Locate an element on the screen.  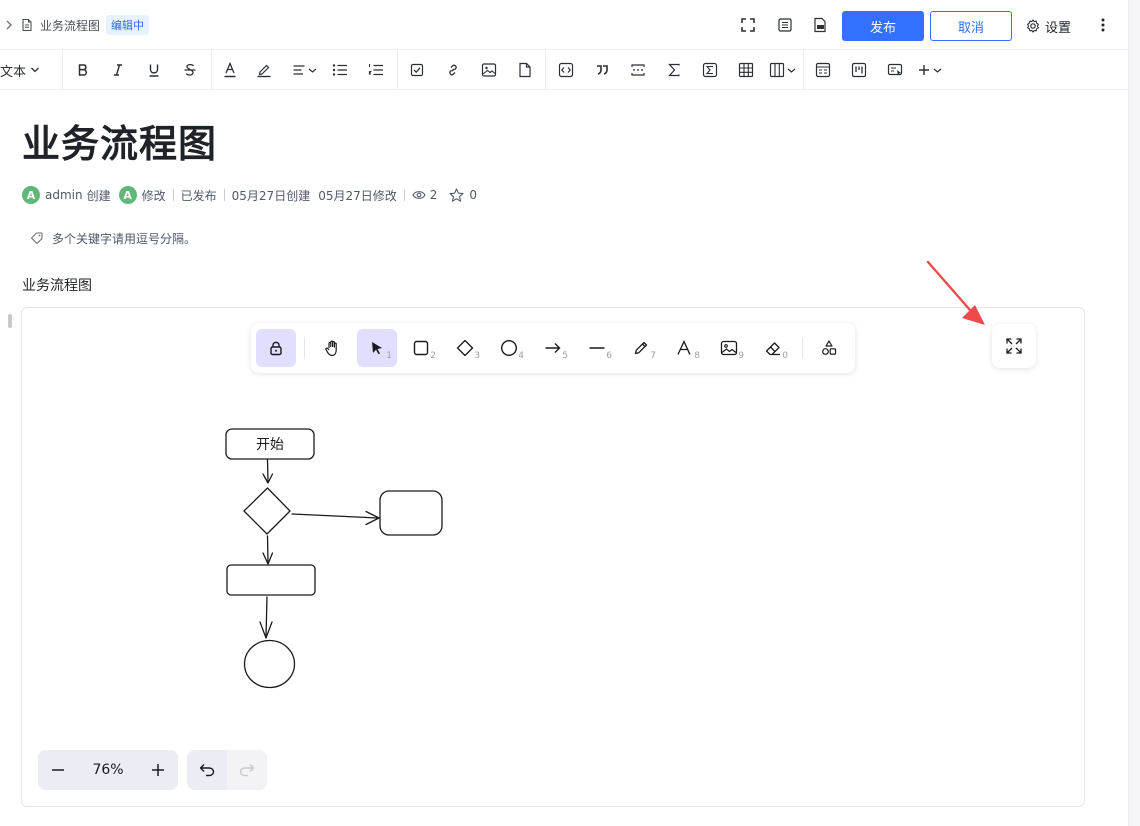
plus-icon is located at coordinates (158, 770).